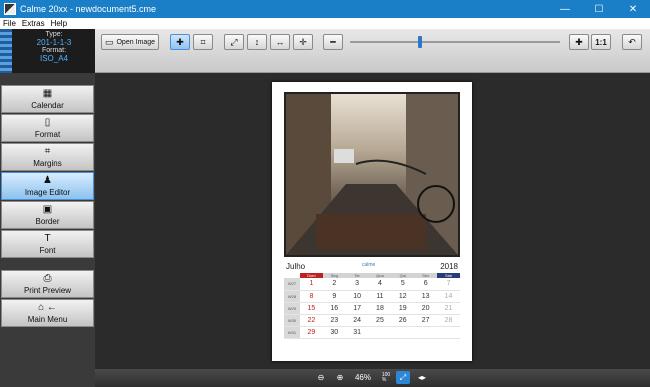  I want to click on plus-icon: ✚, so click(579, 41).